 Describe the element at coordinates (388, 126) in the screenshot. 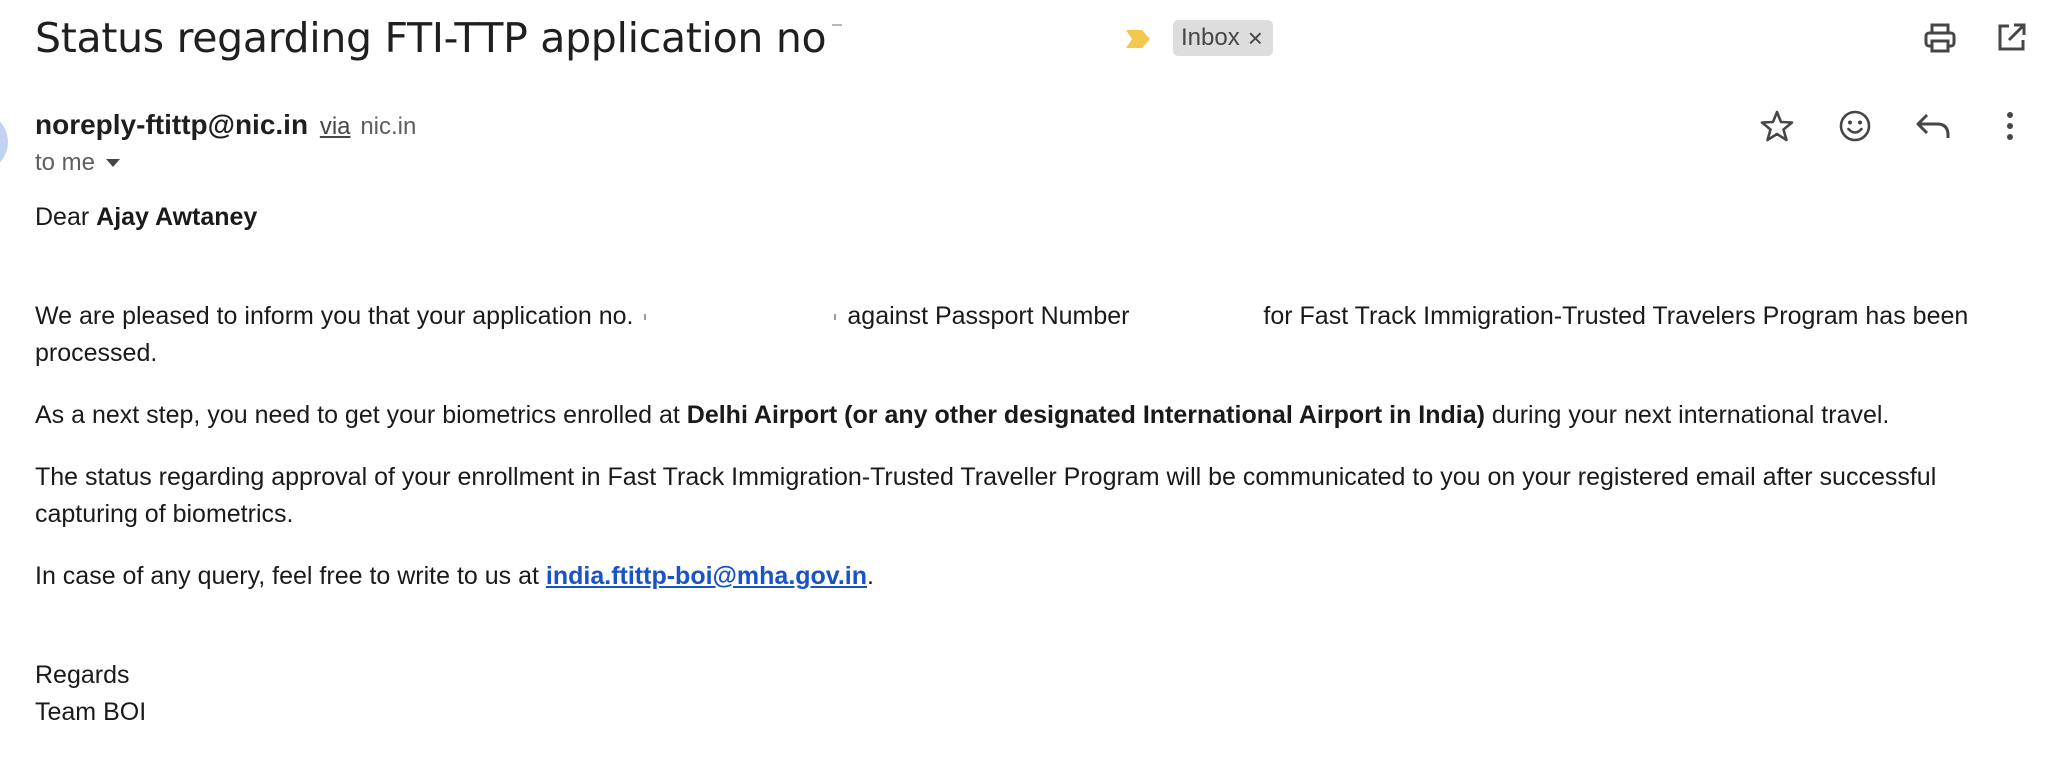

I see `sender-domain: nic.in` at that location.